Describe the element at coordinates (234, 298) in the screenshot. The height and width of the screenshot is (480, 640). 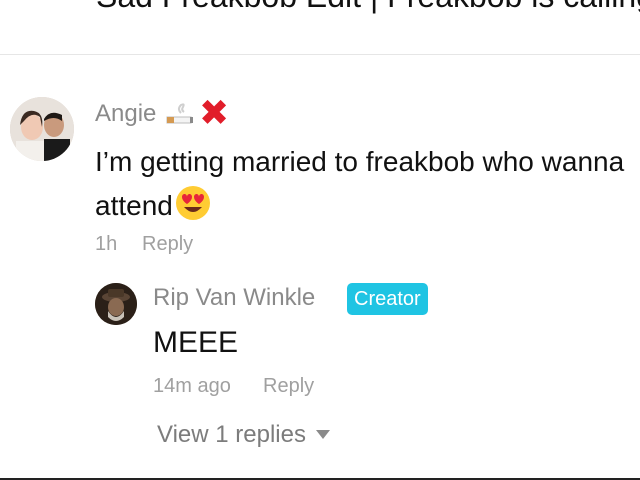
I see `reply-username: Rip Van Winkle` at that location.